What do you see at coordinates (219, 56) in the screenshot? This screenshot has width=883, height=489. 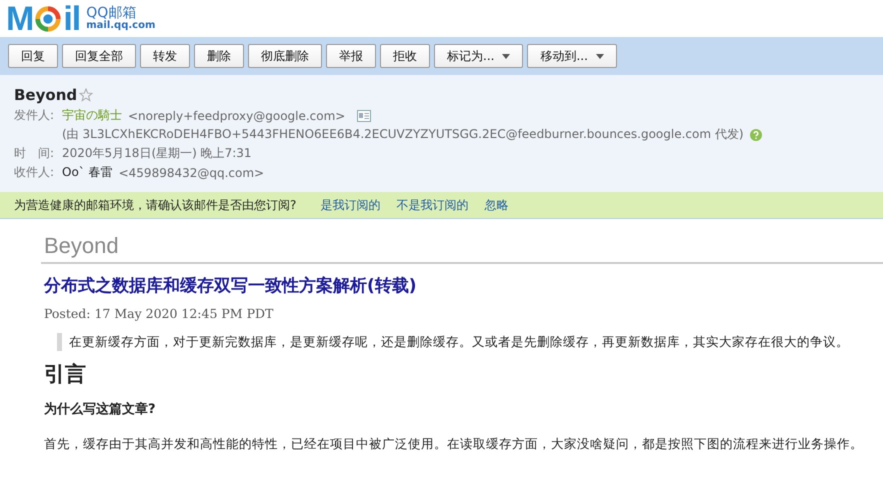 I see `toolbar-button: 删除` at bounding box center [219, 56].